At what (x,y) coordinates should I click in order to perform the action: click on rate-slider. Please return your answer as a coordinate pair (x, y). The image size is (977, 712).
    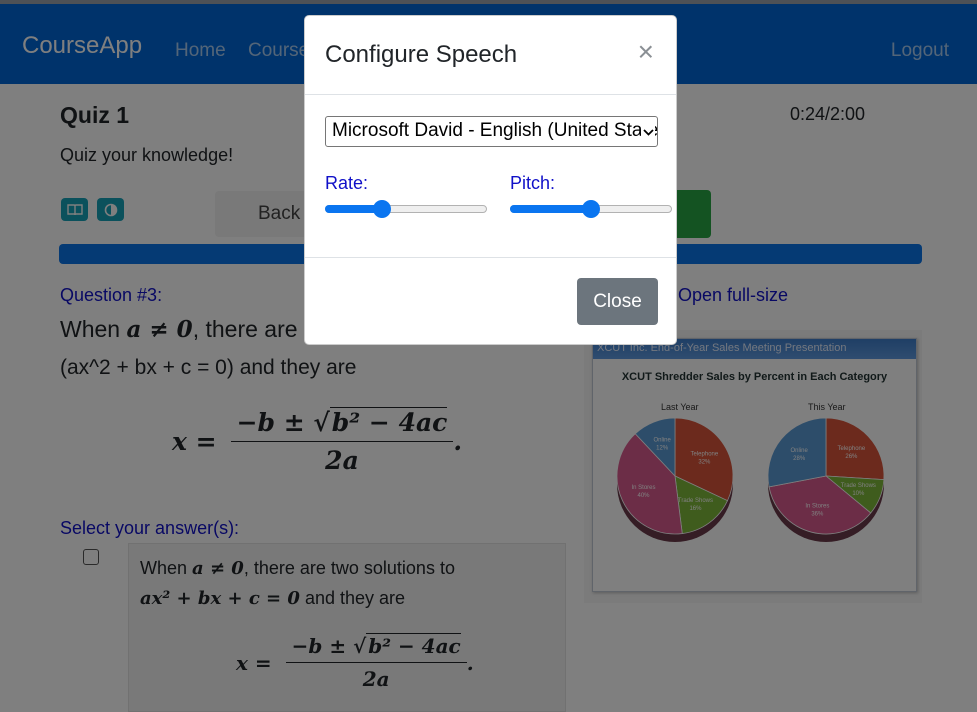
    Looking at the image, I should click on (406, 209).